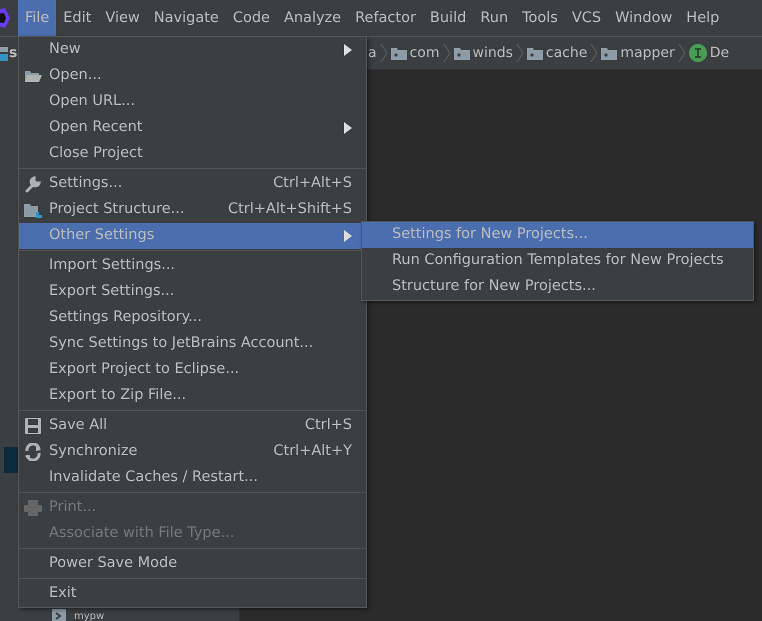  I want to click on tree-item: mypw, so click(89, 615).